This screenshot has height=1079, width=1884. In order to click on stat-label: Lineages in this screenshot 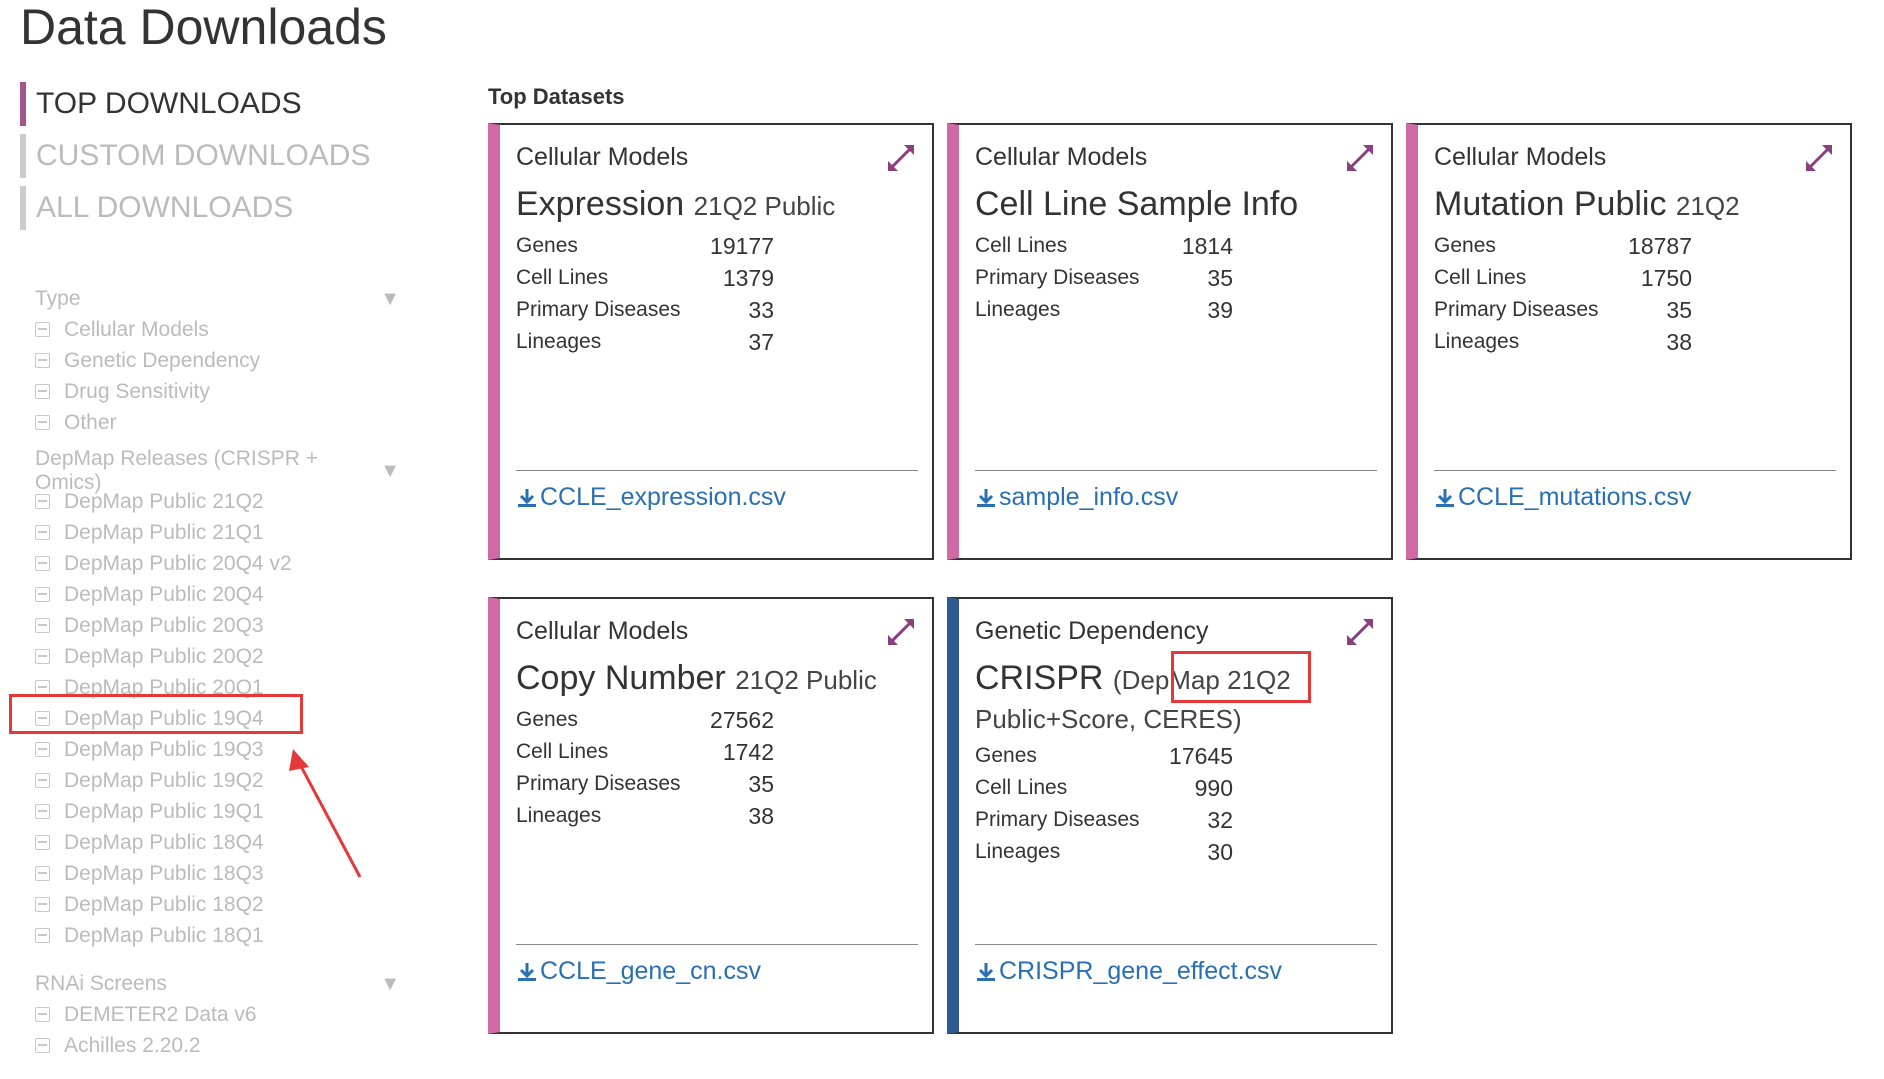, I will do `click(559, 815)`.